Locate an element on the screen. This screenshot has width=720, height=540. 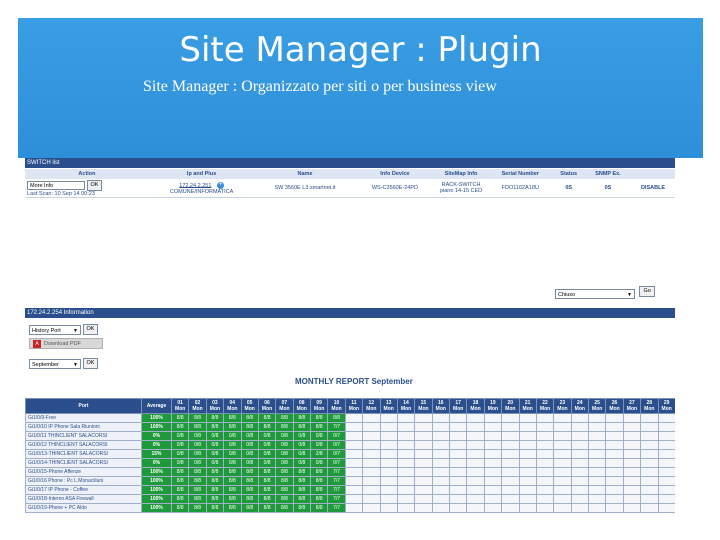
history-ok-button: OK is located at coordinates (90, 329).